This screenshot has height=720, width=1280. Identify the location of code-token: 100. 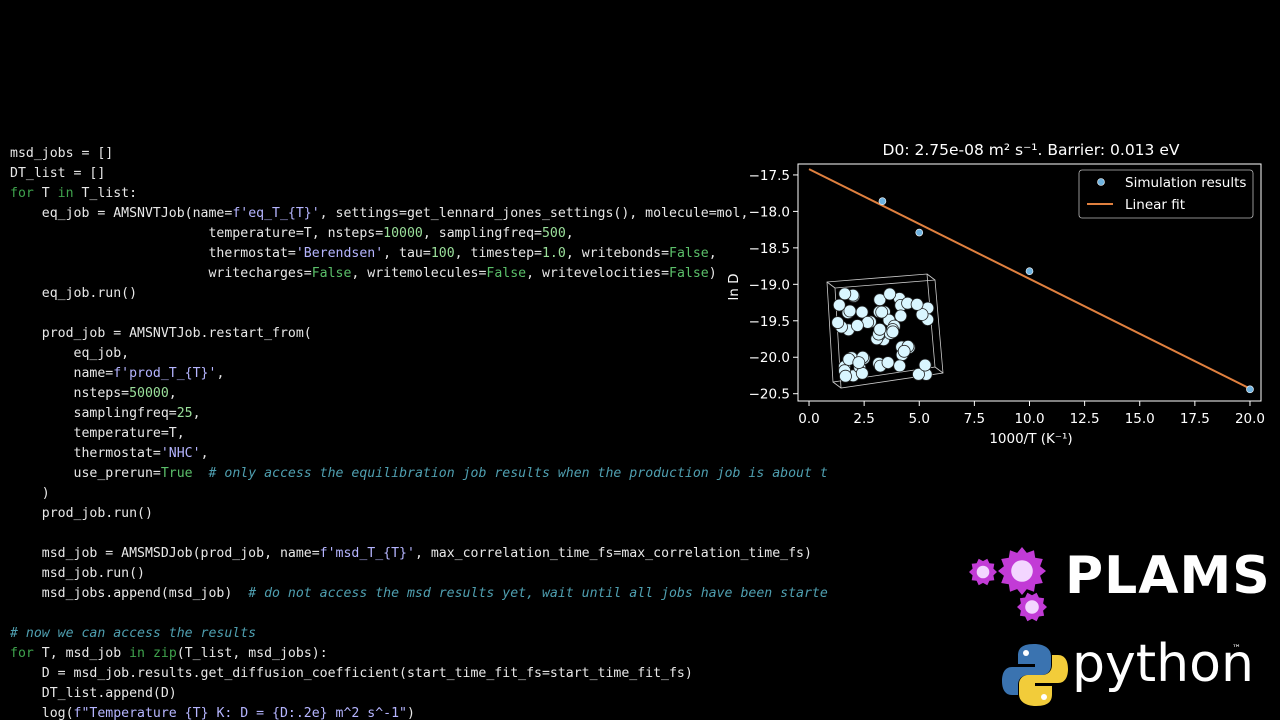
(442, 253).